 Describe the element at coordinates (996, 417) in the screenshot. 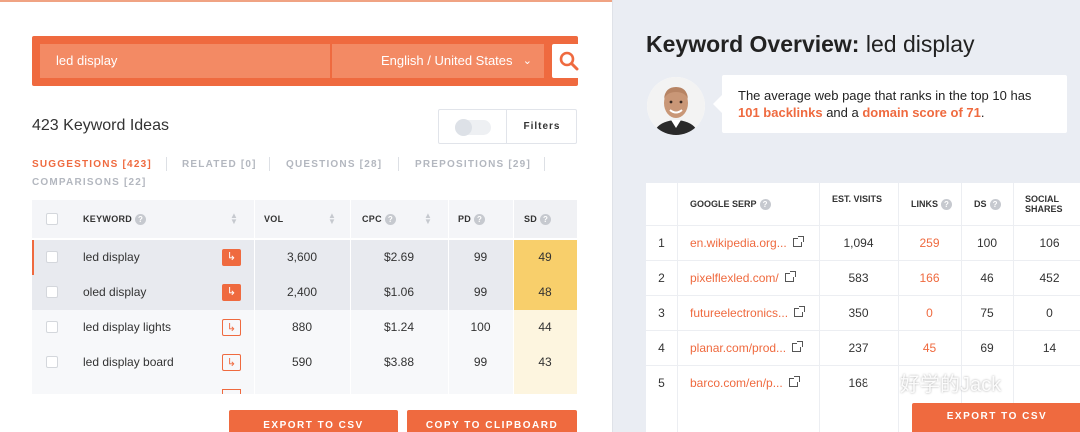

I see `export-serp-csv-button: EXPORT TO CSV` at that location.